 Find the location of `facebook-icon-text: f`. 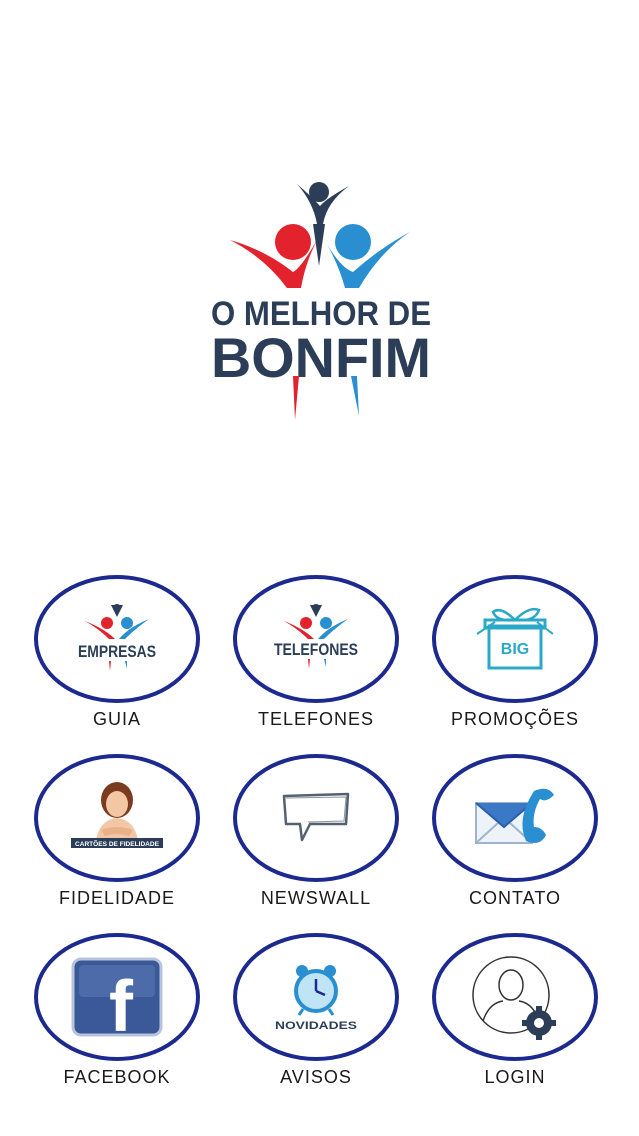

facebook-icon-text: f is located at coordinates (121, 1002).